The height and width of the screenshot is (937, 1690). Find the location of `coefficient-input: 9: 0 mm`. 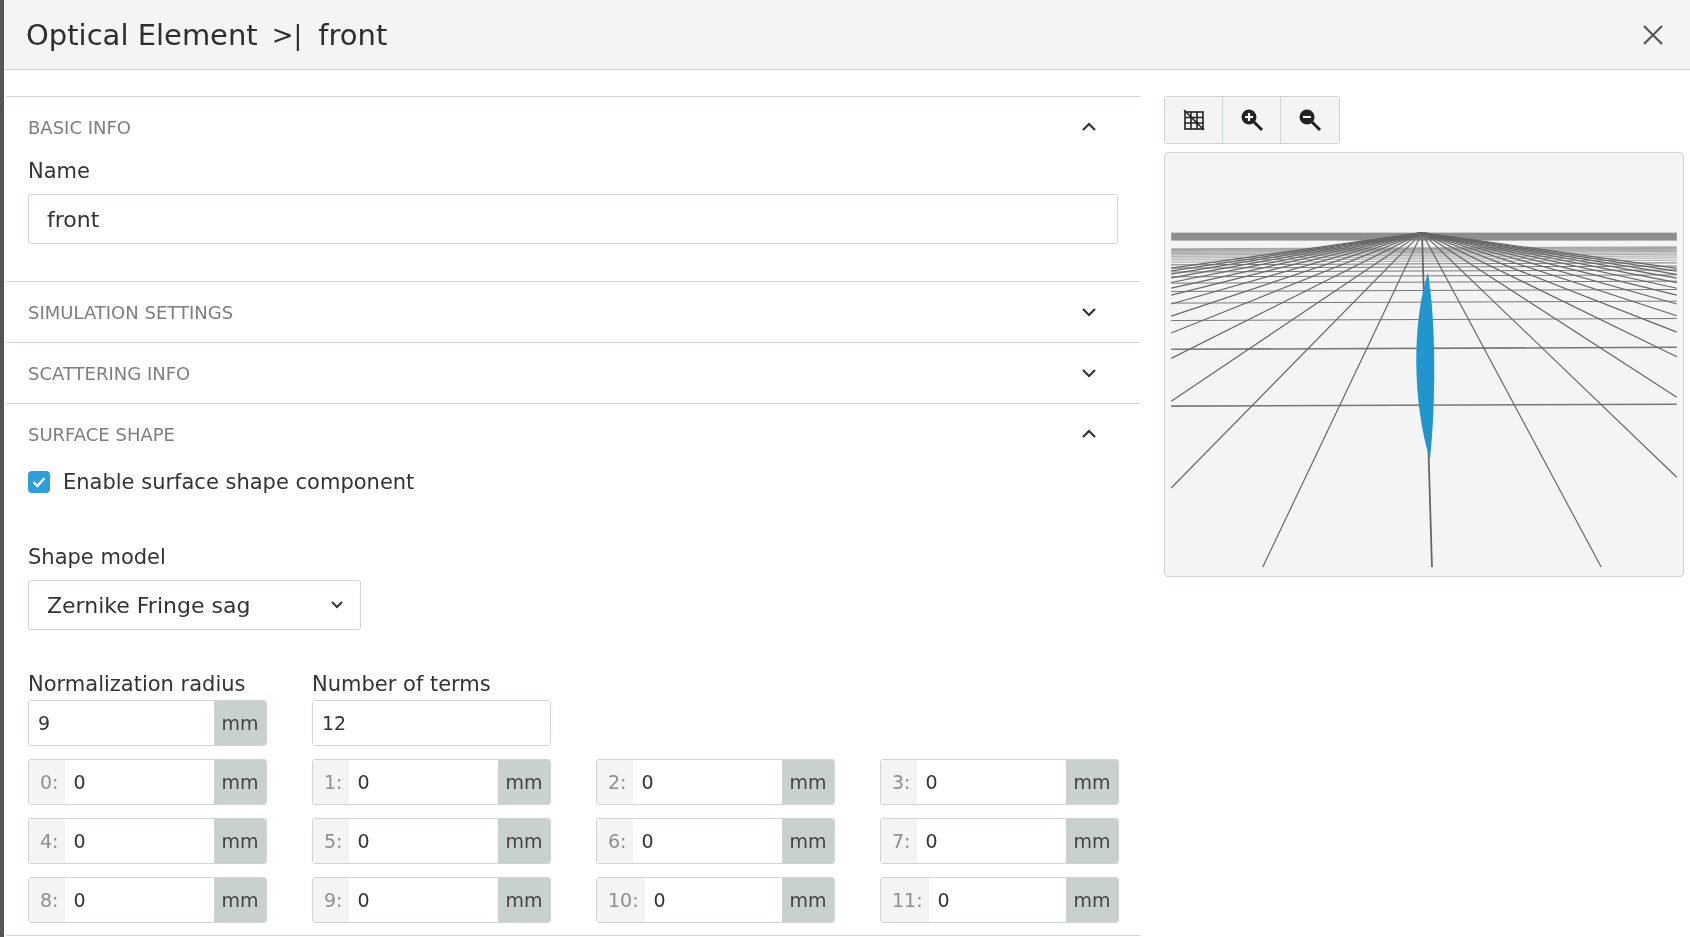

coefficient-input: 9: 0 mm is located at coordinates (431, 900).